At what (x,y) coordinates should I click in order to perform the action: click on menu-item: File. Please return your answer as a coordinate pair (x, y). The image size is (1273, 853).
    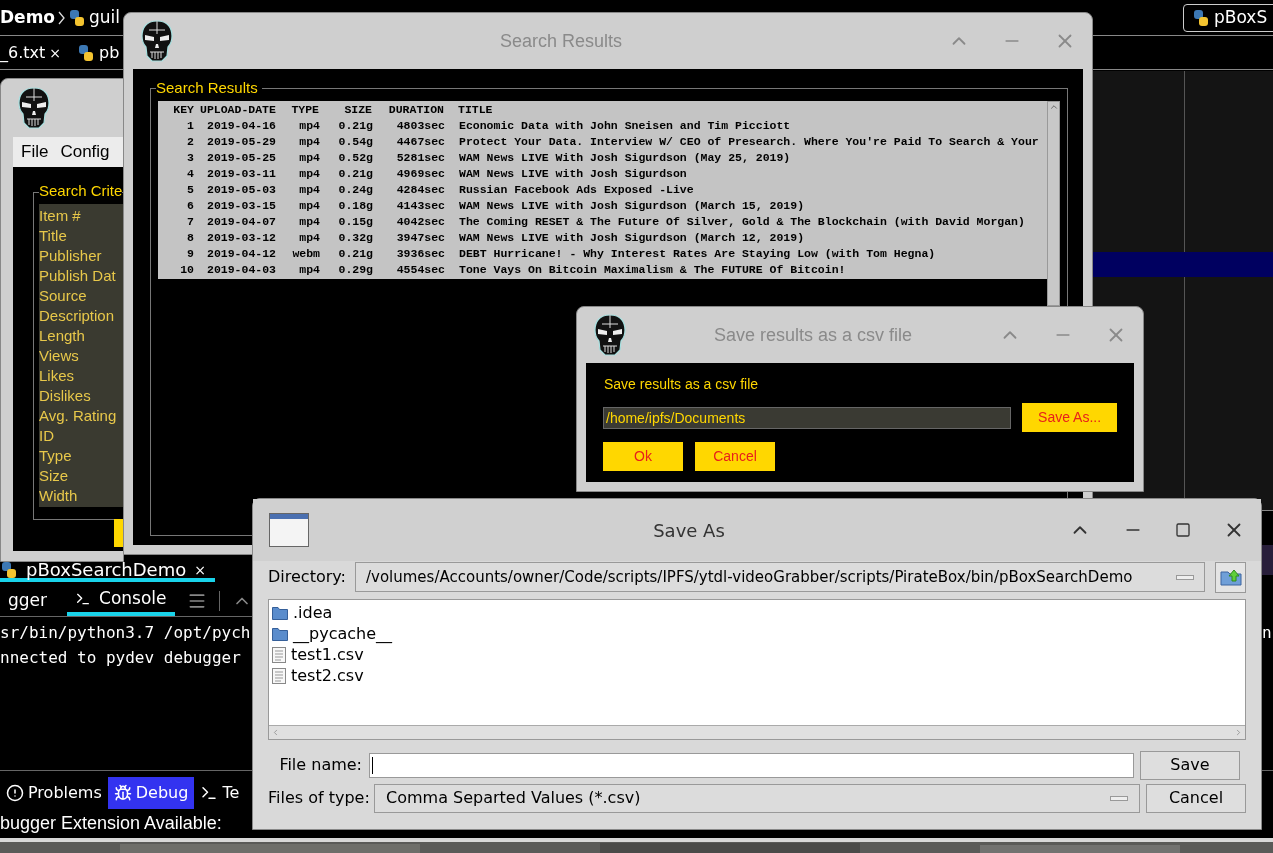
    Looking at the image, I should click on (35, 152).